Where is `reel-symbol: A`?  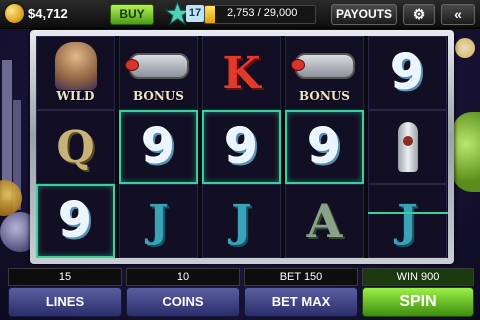 reel-symbol: A is located at coordinates (324, 221).